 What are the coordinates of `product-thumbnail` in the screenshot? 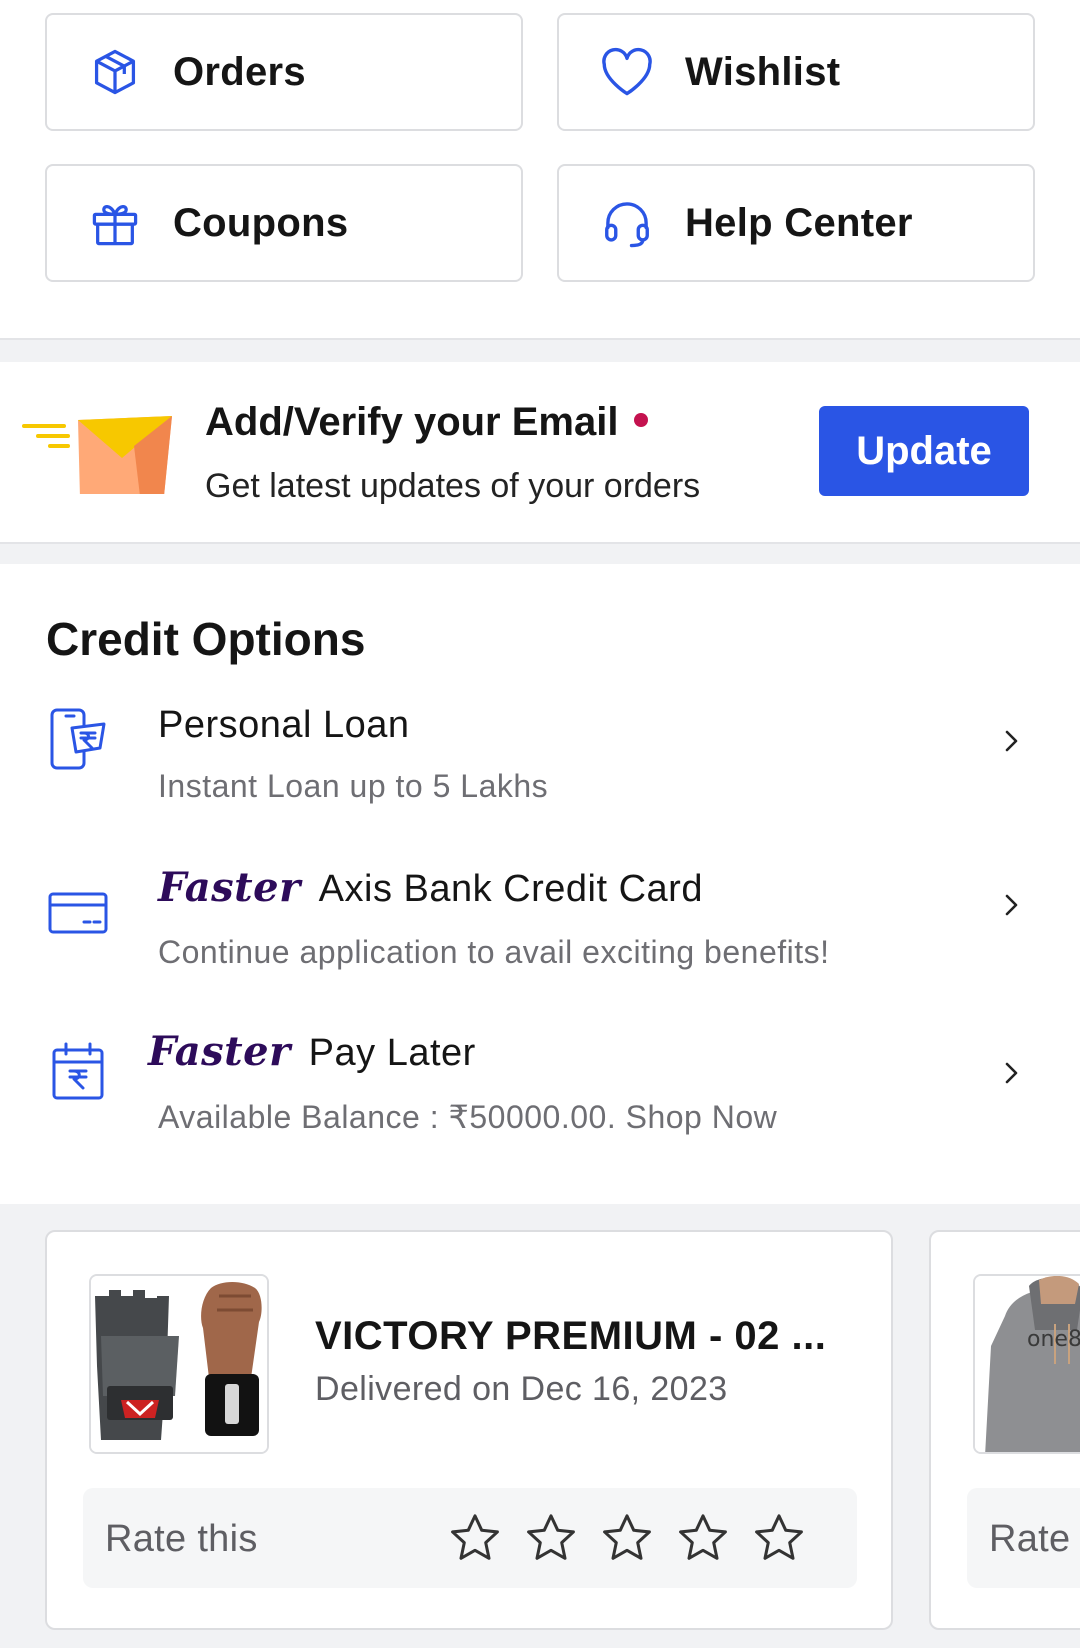 It's located at (179, 1364).